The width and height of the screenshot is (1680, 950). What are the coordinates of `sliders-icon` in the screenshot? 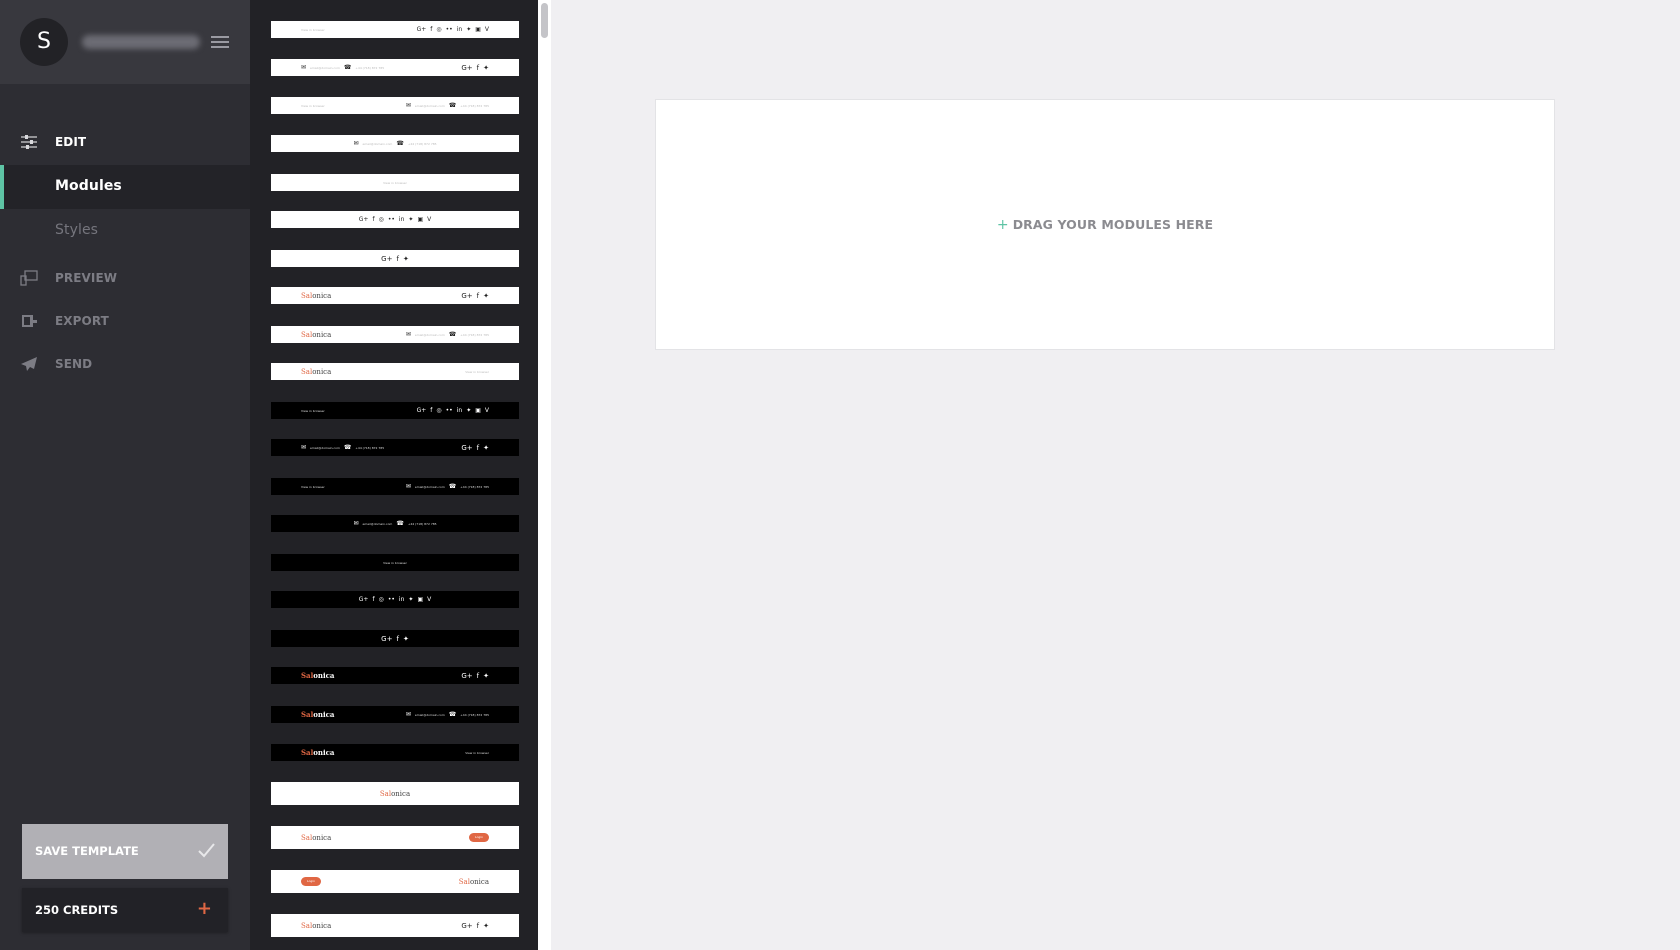 It's located at (29, 142).